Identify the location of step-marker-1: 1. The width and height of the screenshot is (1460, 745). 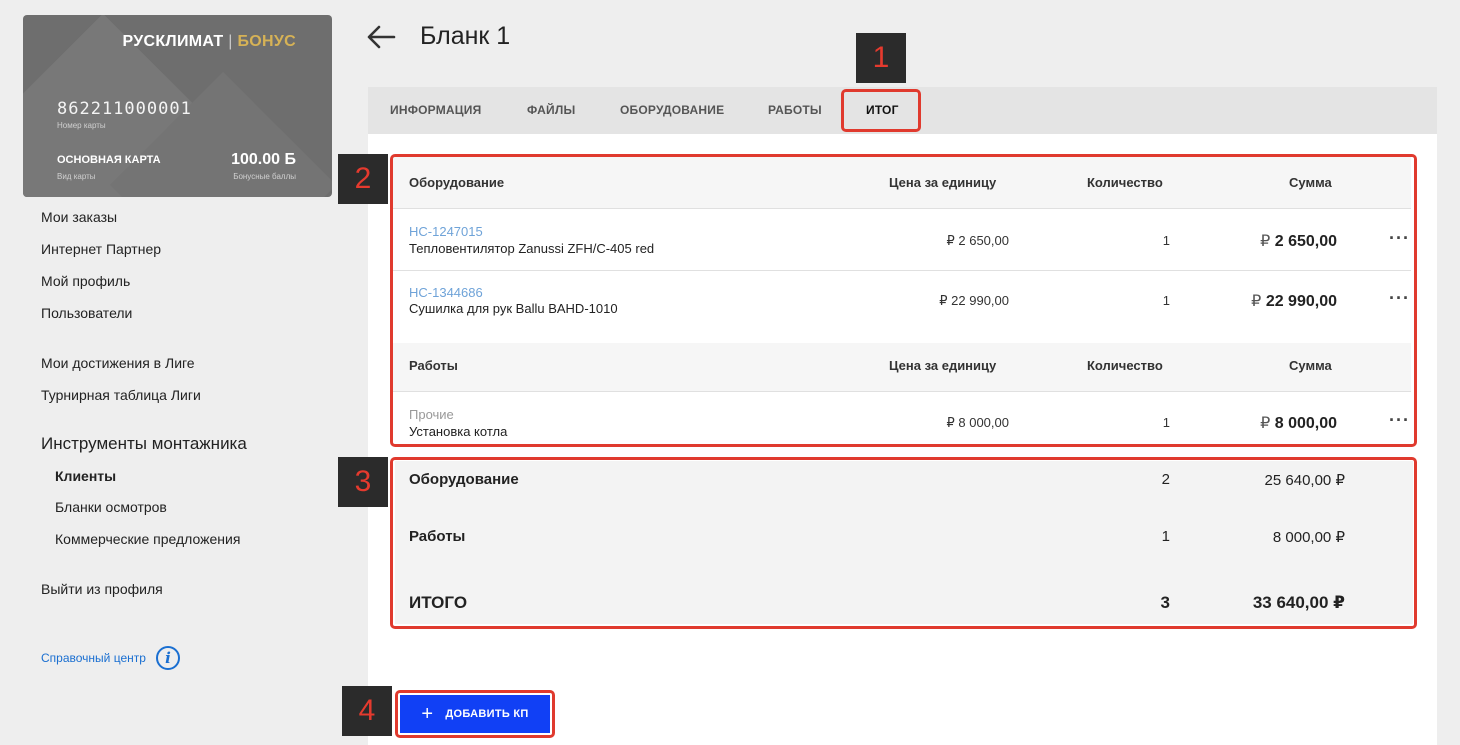
(881, 58).